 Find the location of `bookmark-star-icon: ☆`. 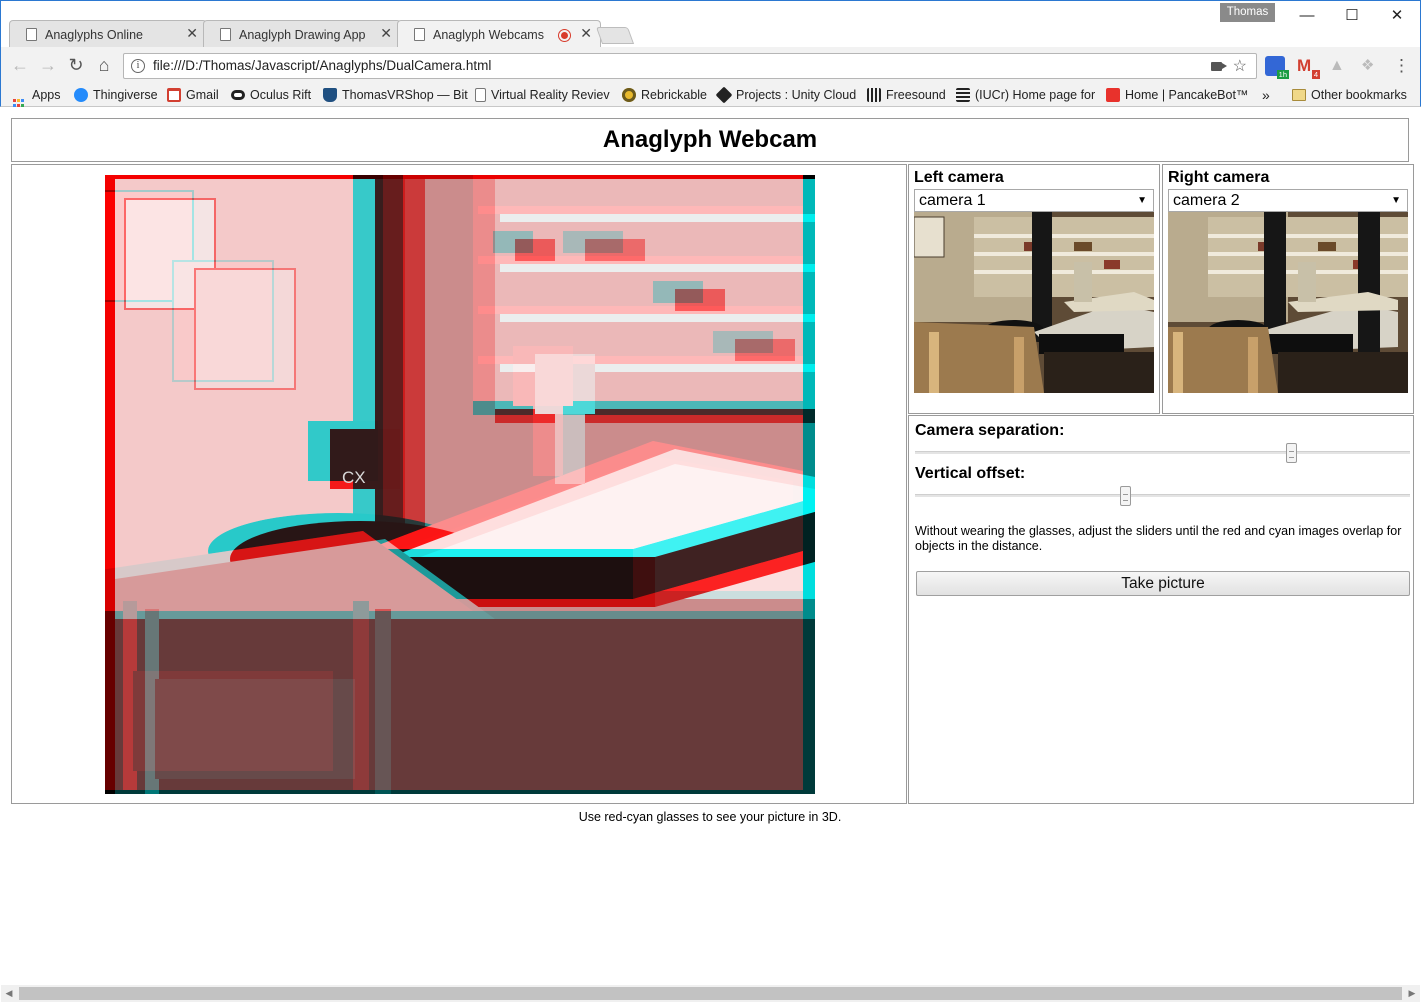

bookmark-star-icon: ☆ is located at coordinates (1240, 66).